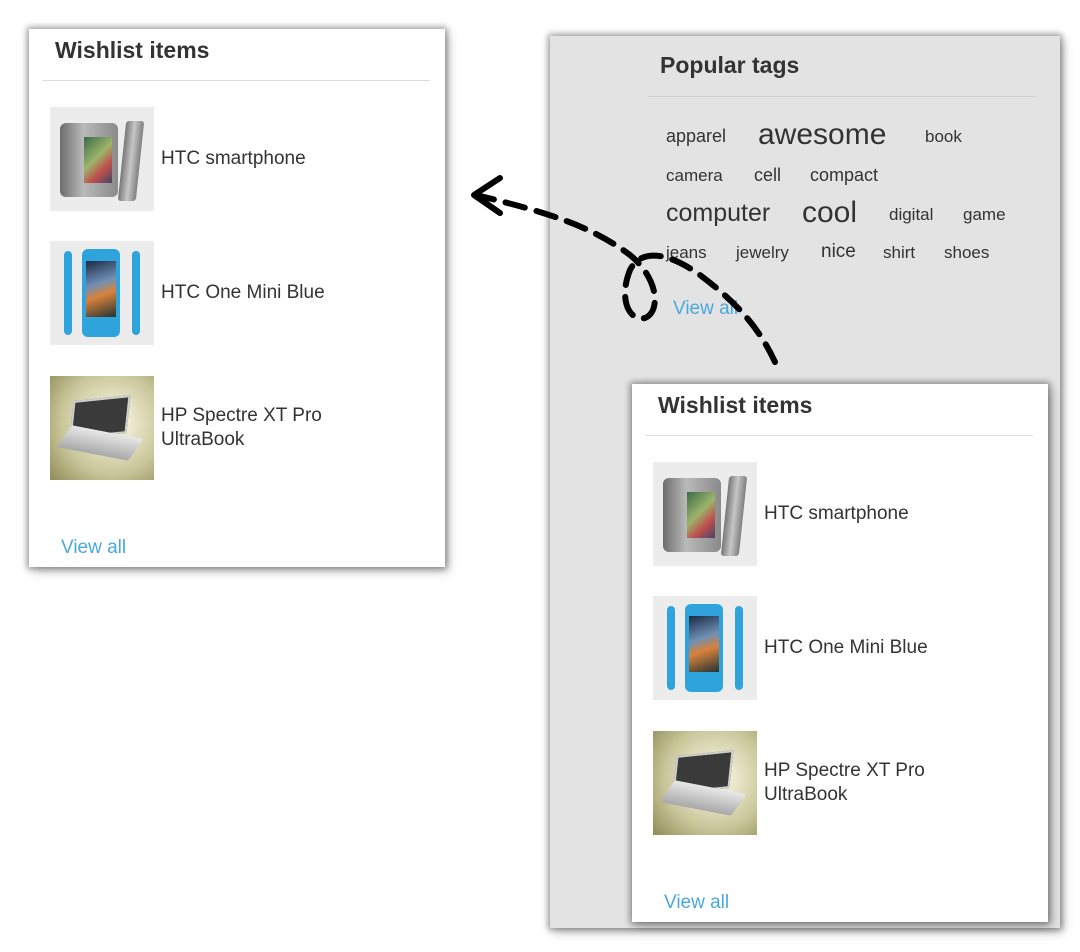 The width and height of the screenshot is (1080, 952). Describe the element at coordinates (762, 253) in the screenshot. I see `tag-jewelry: jewelry` at that location.